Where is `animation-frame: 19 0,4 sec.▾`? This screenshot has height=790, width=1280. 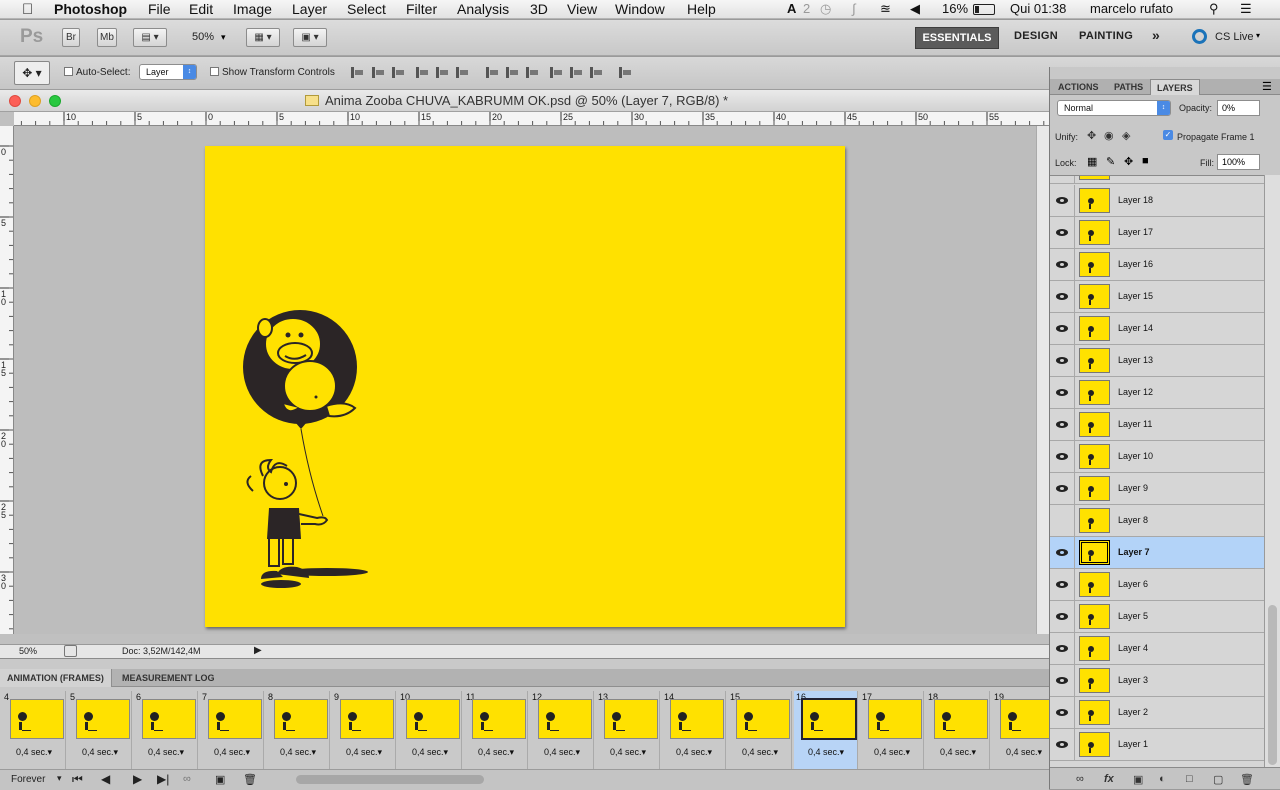
animation-frame: 19 0,4 sec.▾ is located at coordinates (1020, 730).